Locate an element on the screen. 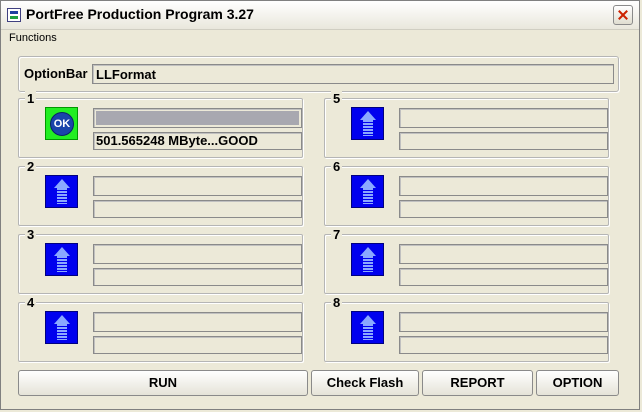 The width and height of the screenshot is (642, 412). port-progress-fill is located at coordinates (197, 118).